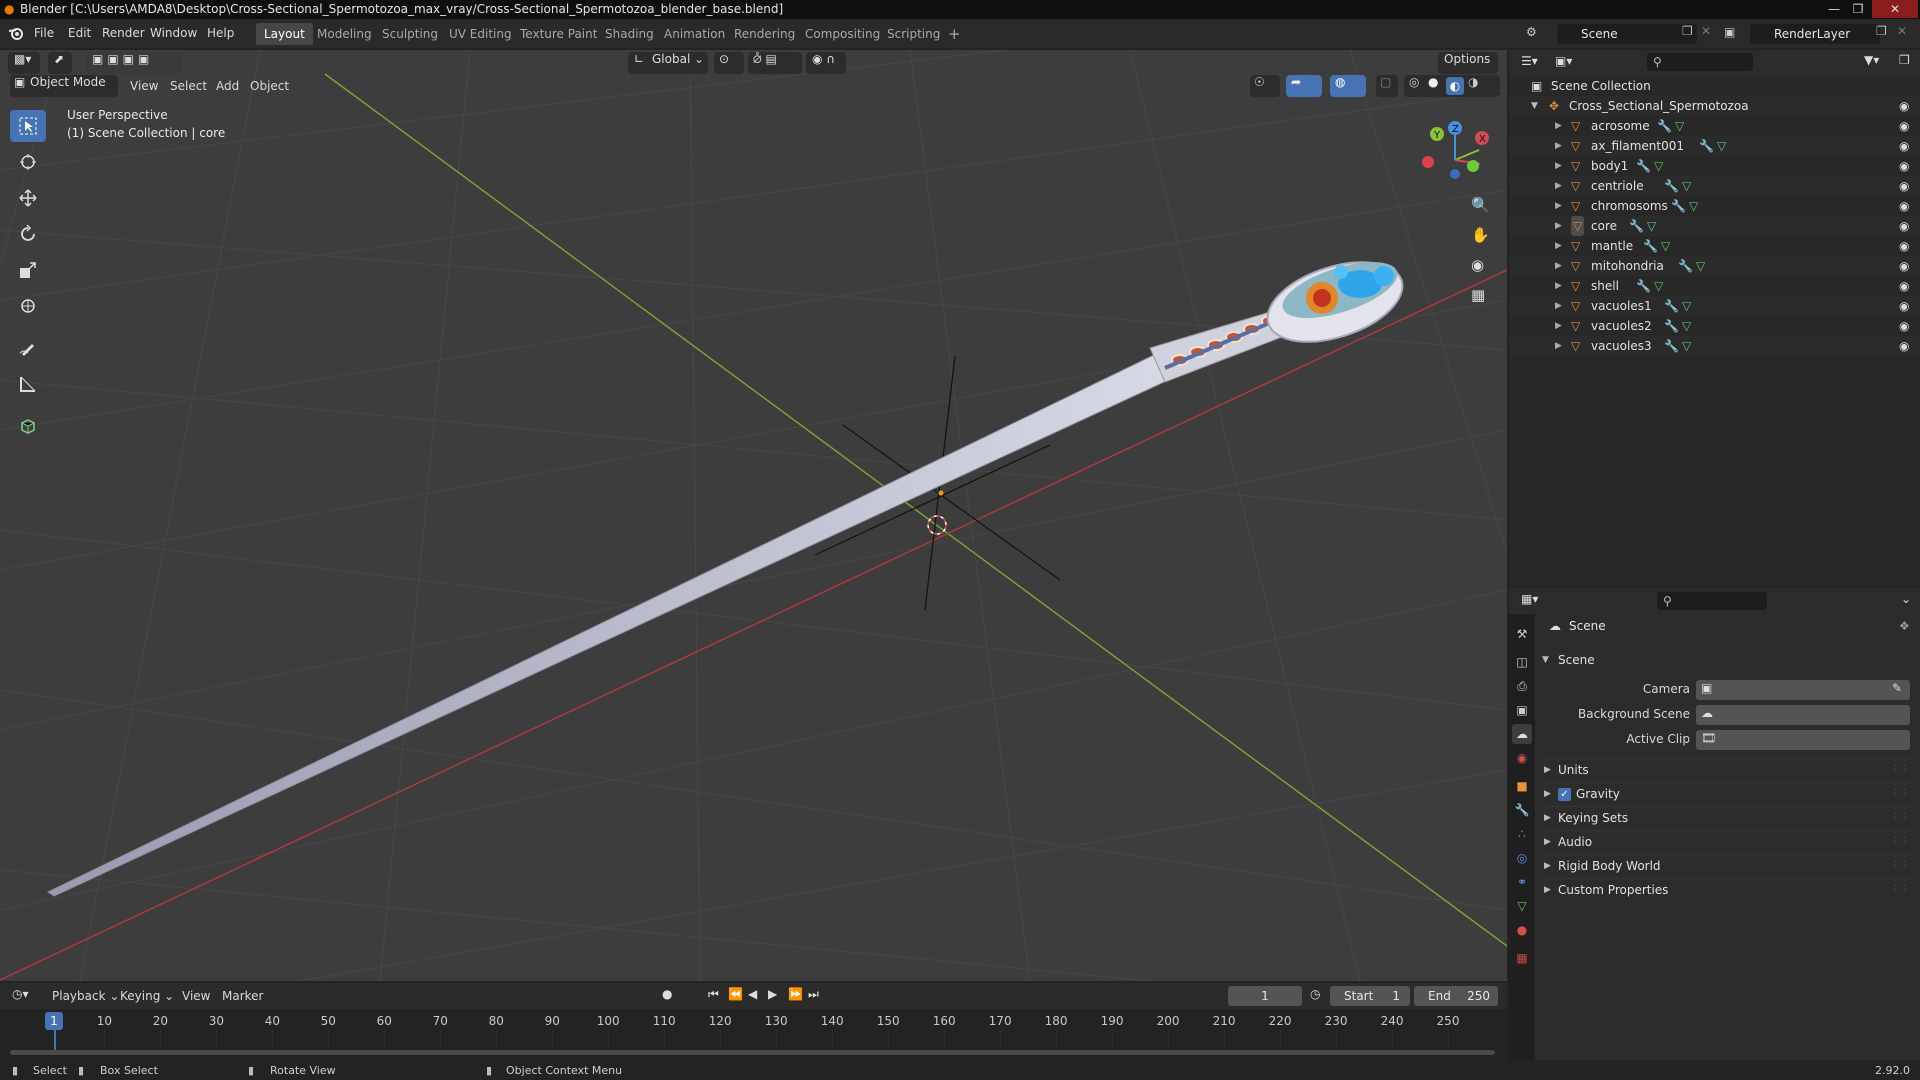 This screenshot has width=1920, height=1080. I want to click on tab-scripting: Scripting, so click(913, 34).